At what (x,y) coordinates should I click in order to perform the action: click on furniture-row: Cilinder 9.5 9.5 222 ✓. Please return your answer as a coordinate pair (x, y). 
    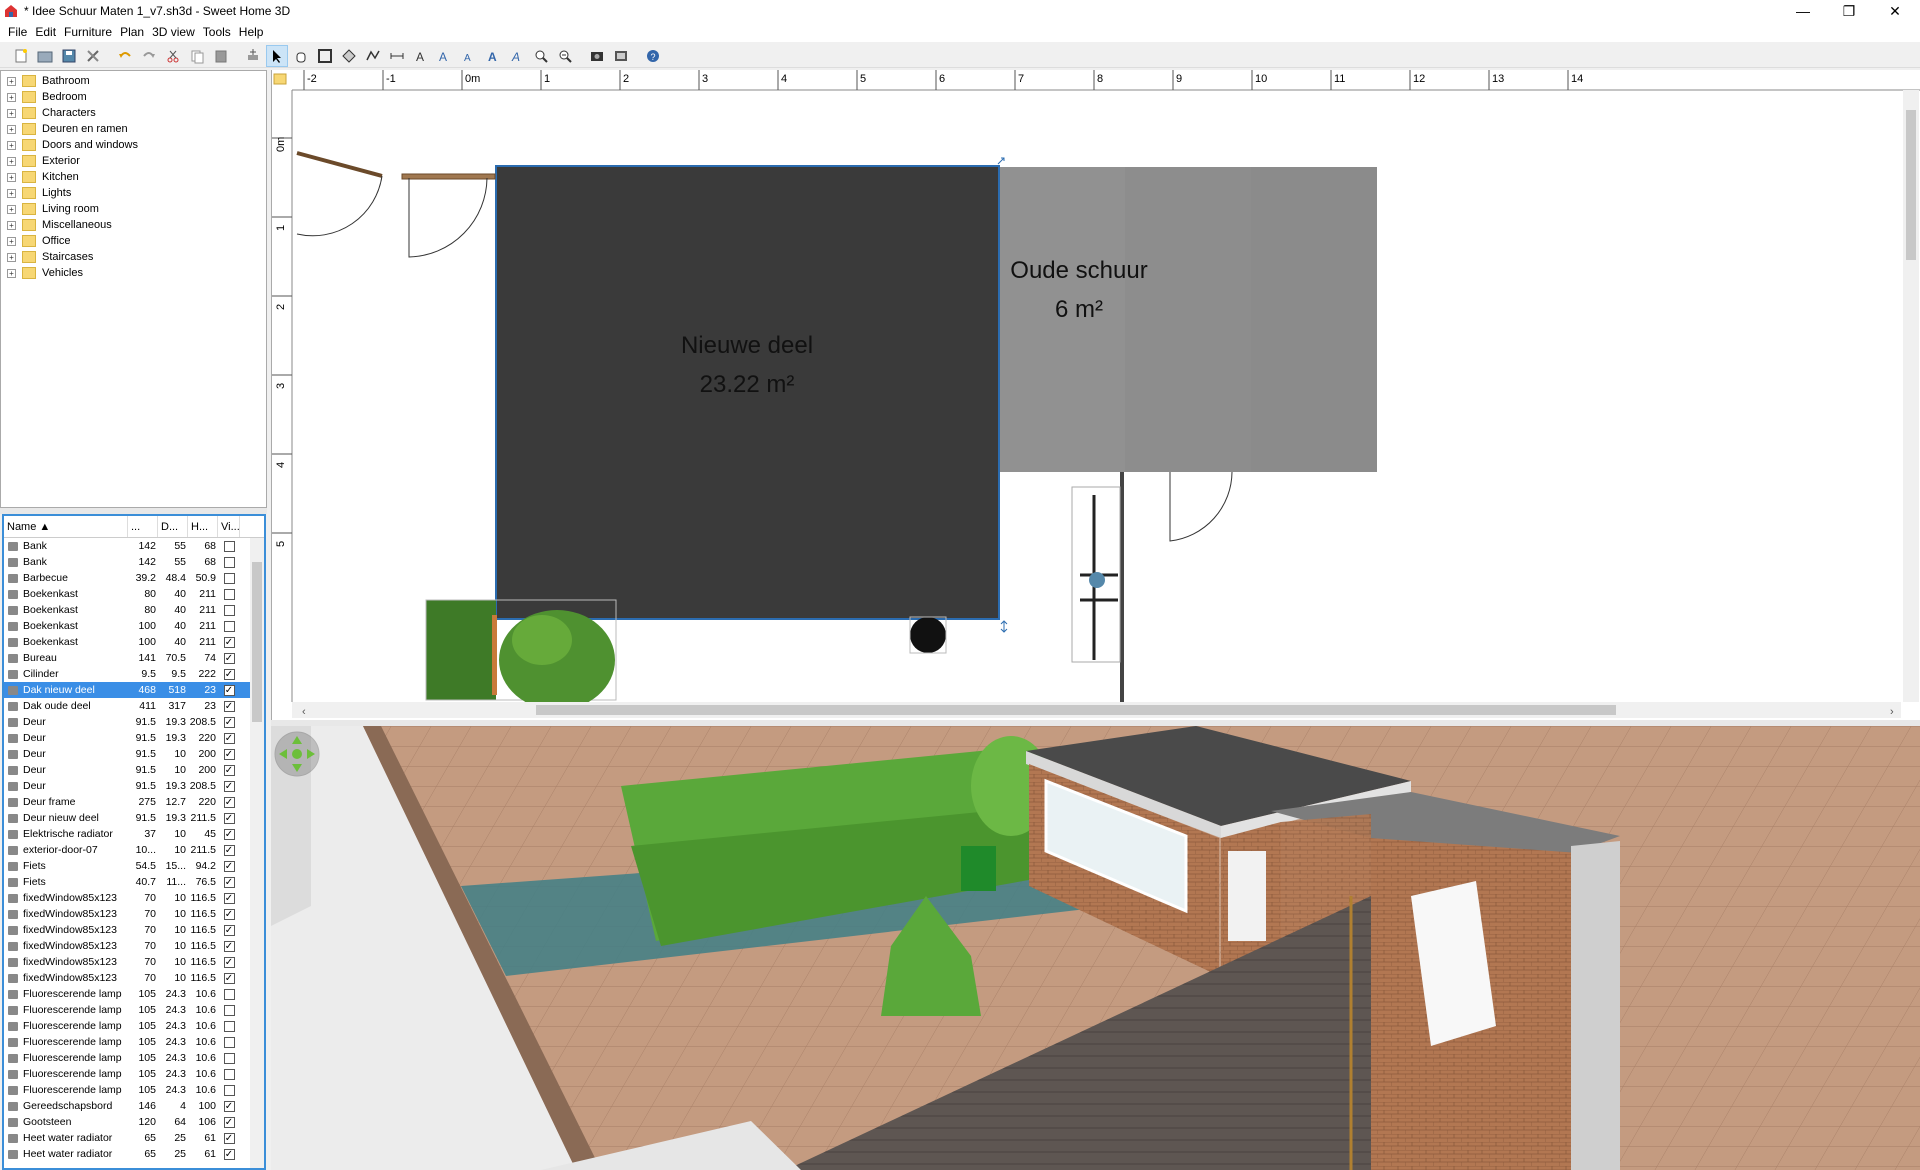
    Looking at the image, I should click on (134, 674).